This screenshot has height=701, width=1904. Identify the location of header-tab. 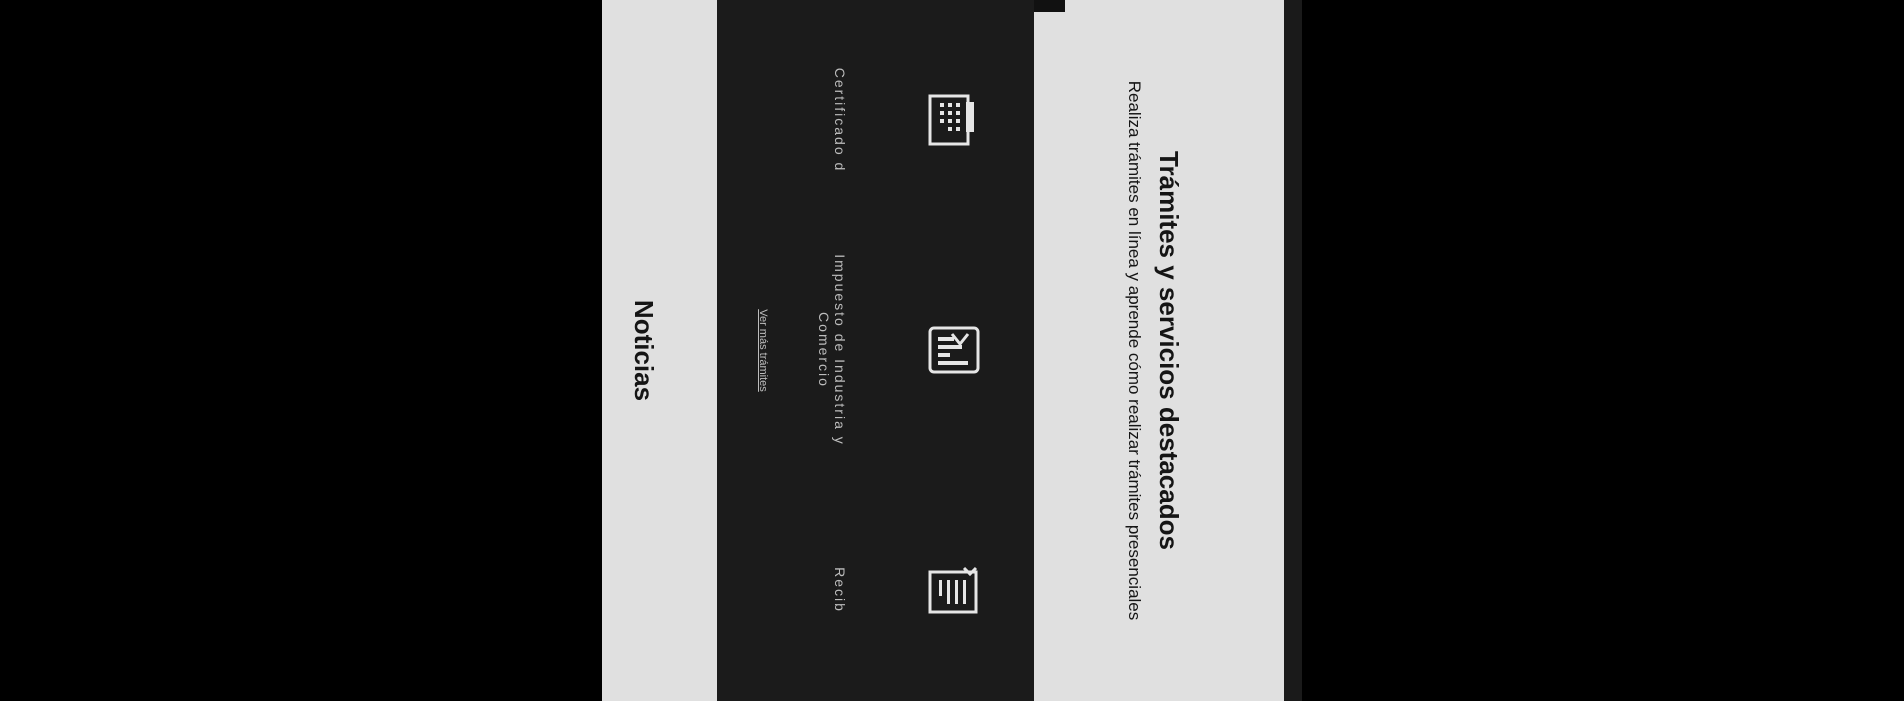
(1049, 6).